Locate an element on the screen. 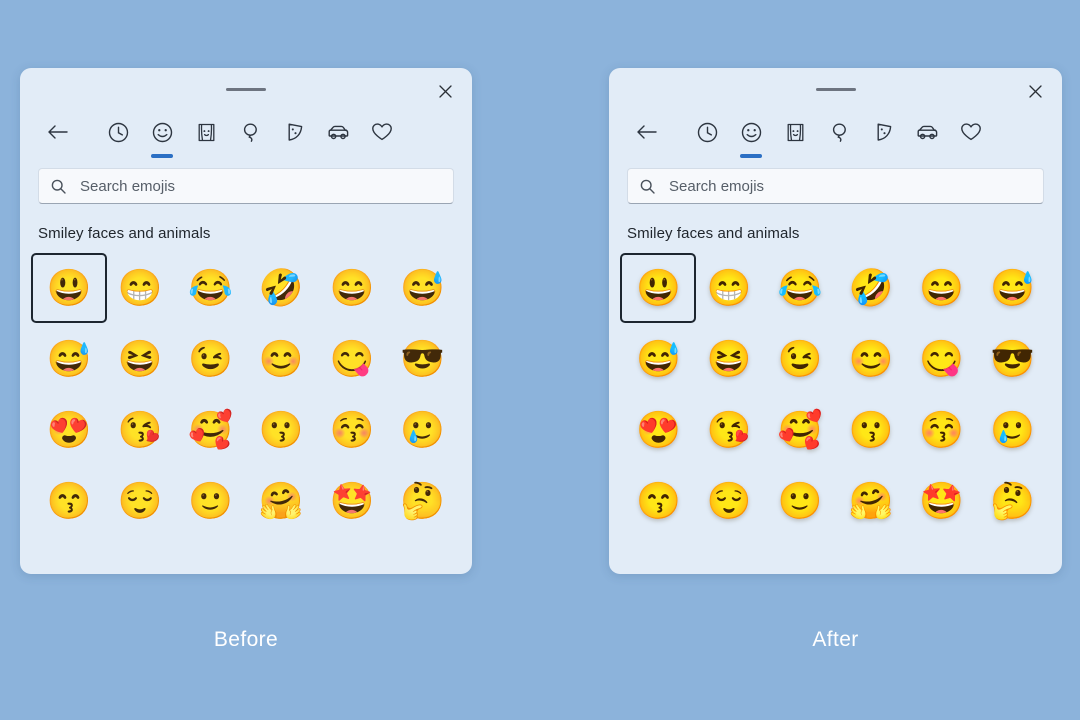  pizza-icon is located at coordinates (295, 132).